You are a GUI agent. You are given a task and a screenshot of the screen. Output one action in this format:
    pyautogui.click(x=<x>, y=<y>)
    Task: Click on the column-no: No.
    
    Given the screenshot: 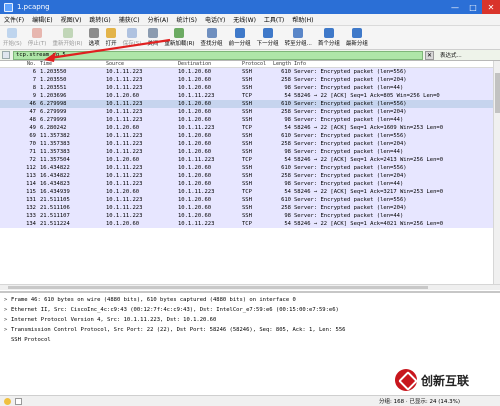 What is the action you would take?
    pyautogui.click(x=20, y=64)
    